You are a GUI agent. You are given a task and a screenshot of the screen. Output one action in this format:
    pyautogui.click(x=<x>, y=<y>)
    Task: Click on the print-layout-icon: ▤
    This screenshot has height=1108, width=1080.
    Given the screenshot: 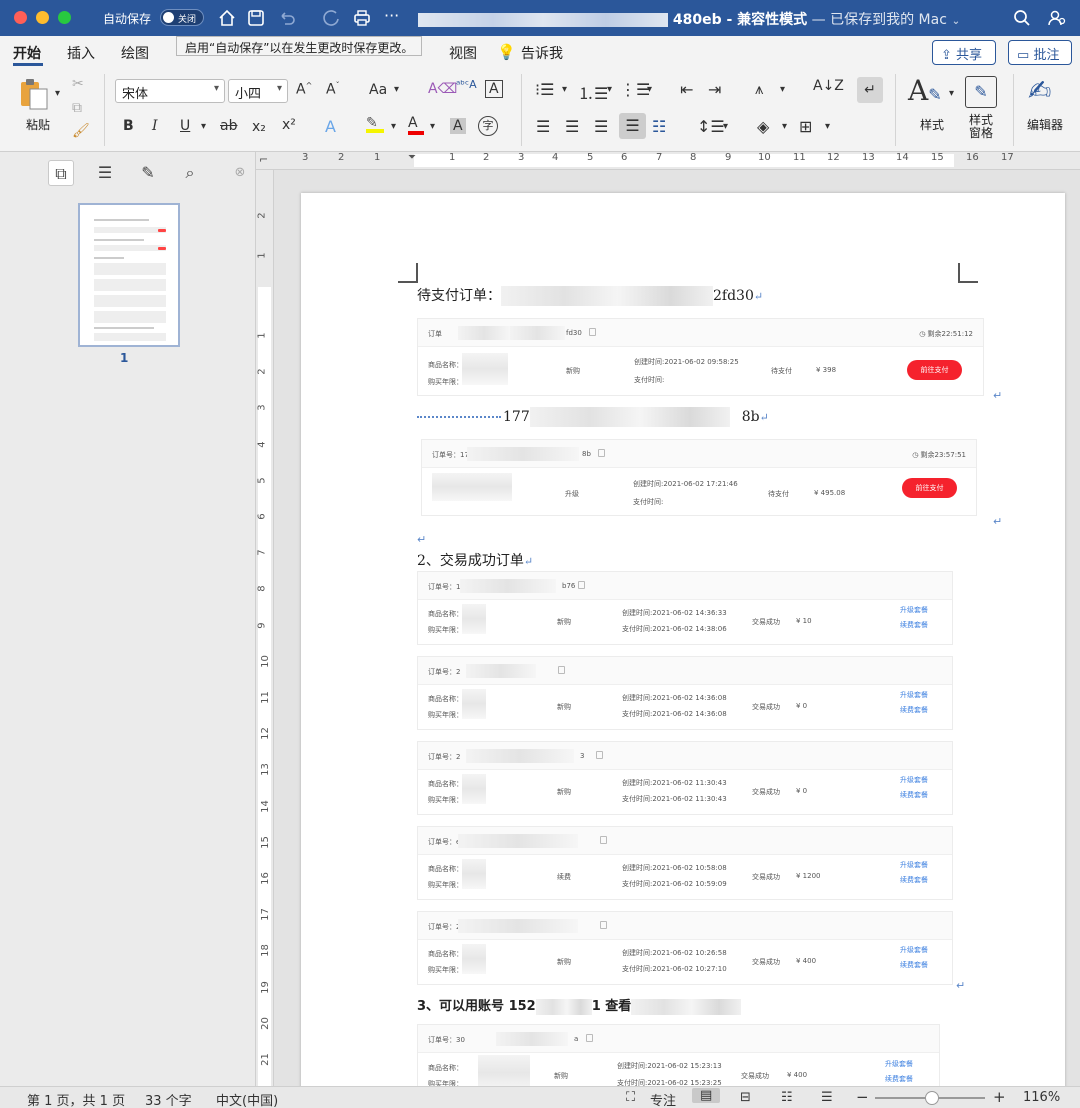 What is the action you would take?
    pyautogui.click(x=706, y=1095)
    